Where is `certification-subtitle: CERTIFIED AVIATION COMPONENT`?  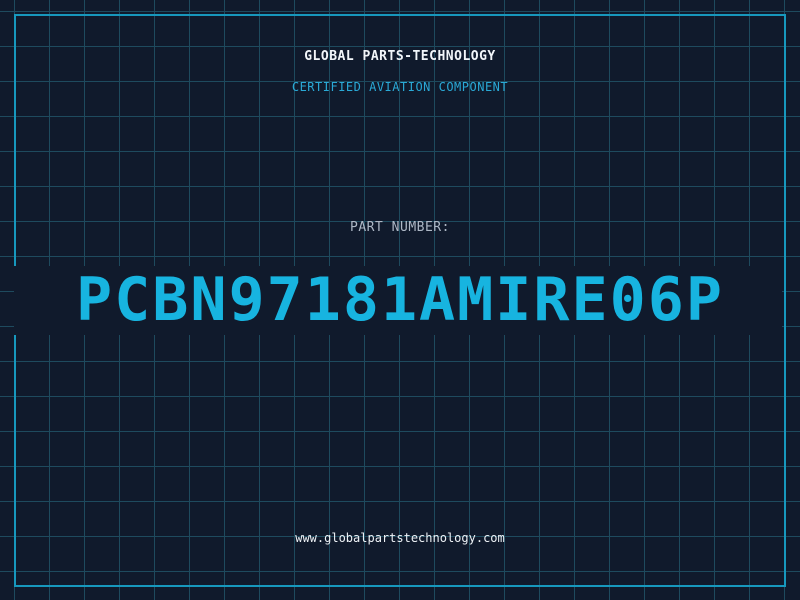
certification-subtitle: CERTIFIED AVIATION COMPONENT is located at coordinates (400, 87).